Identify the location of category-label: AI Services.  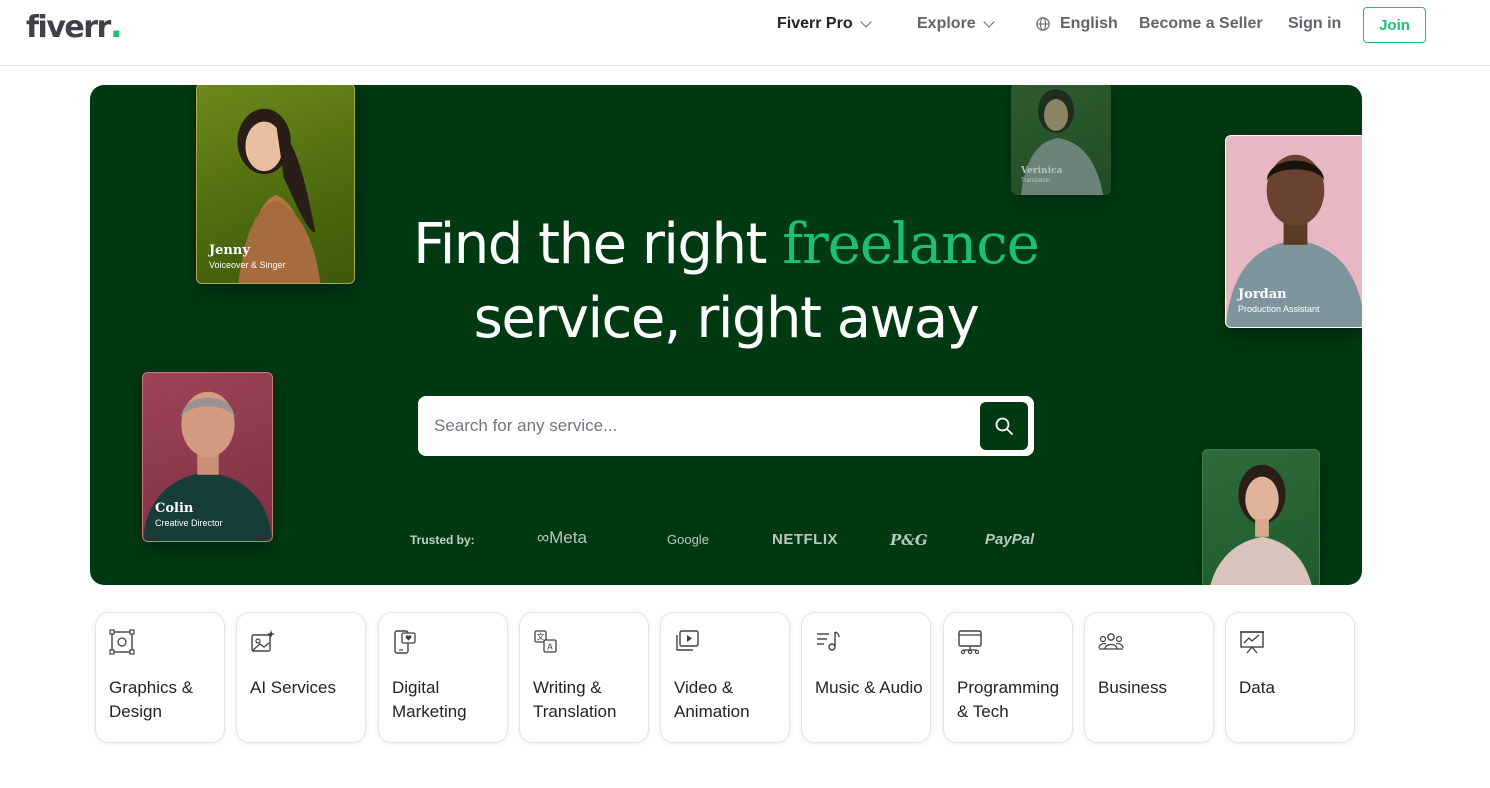
(293, 687).